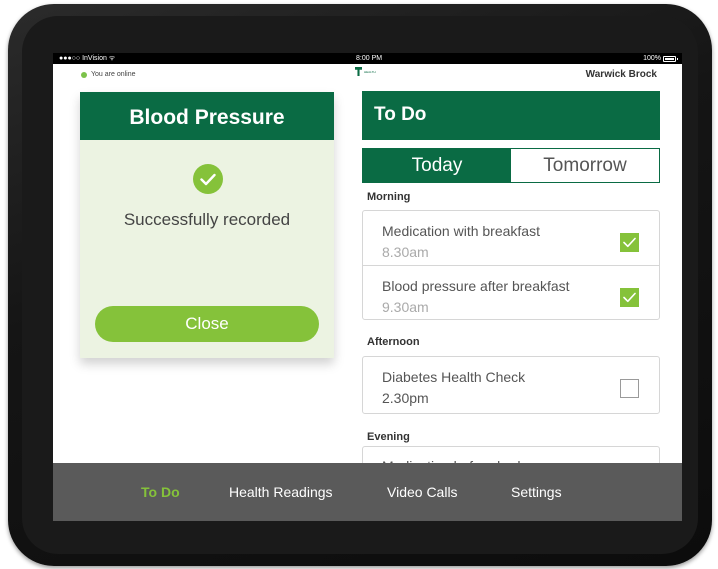  What do you see at coordinates (160, 492) in the screenshot?
I see `nav-item-todo: To Do` at bounding box center [160, 492].